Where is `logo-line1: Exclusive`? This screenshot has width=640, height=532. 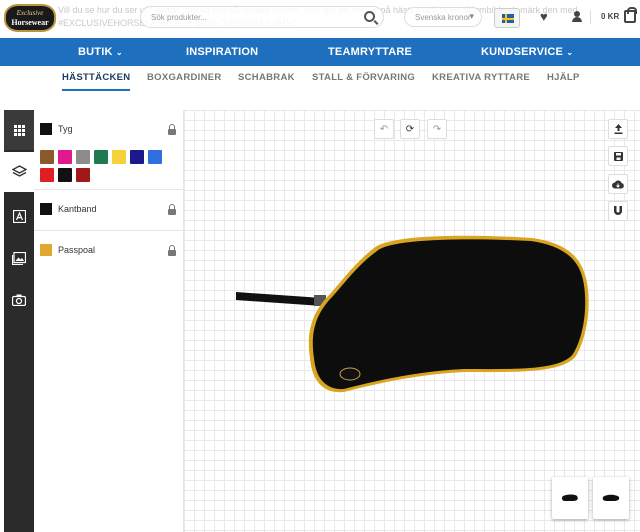
logo-line1: Exclusive is located at coordinates (30, 13).